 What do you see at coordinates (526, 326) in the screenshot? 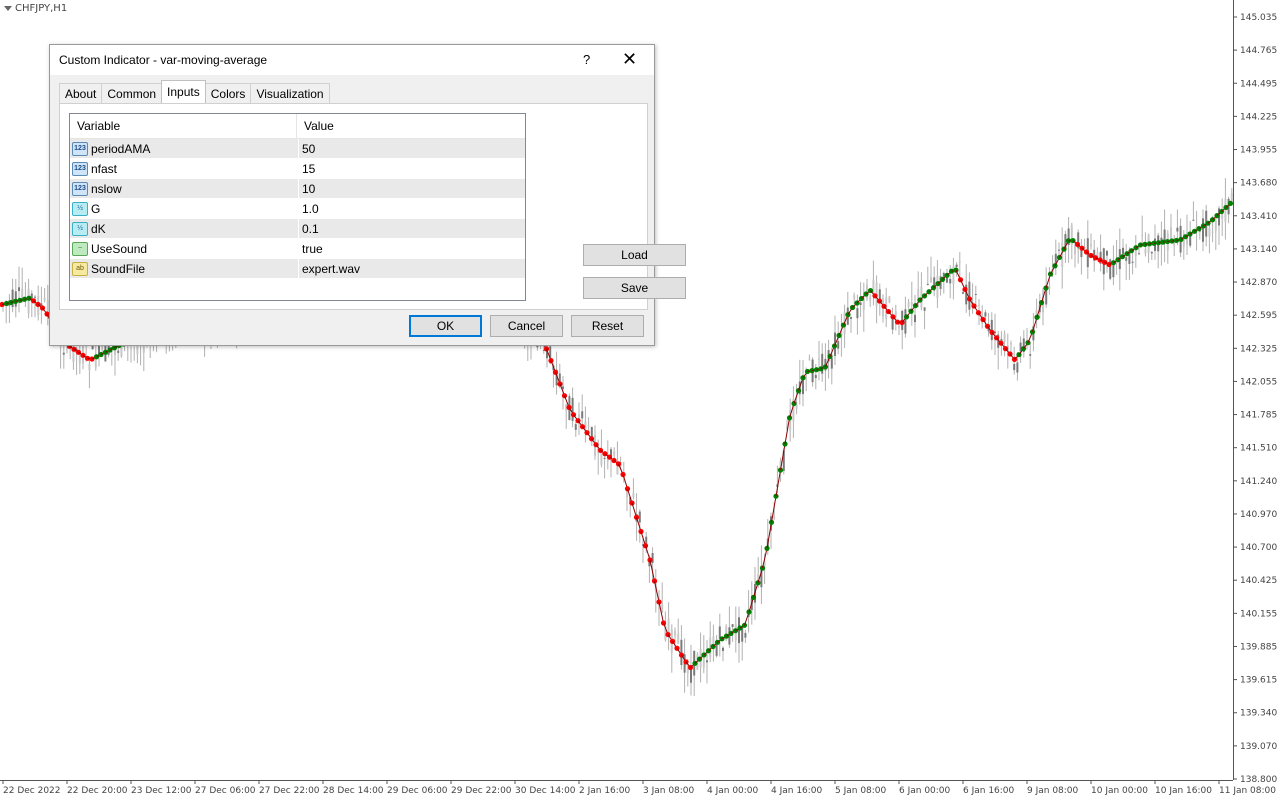
I see `cancel-button: Cancel` at bounding box center [526, 326].